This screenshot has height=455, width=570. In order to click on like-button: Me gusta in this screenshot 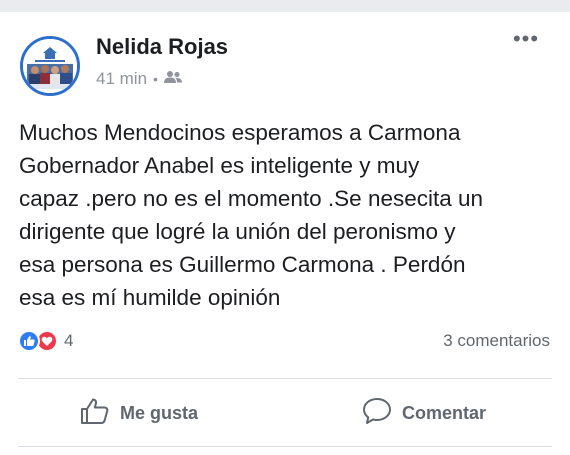, I will do `click(139, 413)`.